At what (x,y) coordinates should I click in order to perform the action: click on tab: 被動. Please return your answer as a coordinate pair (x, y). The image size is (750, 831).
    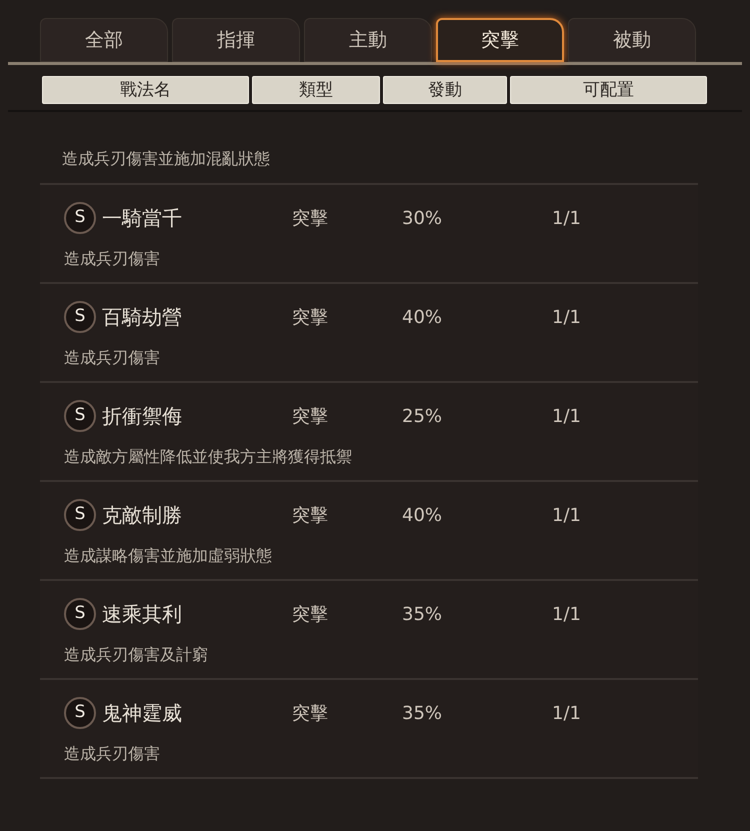
    Looking at the image, I should click on (632, 40).